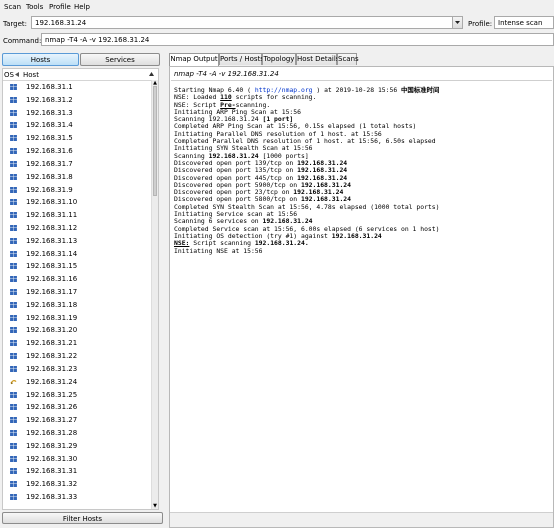 This screenshot has height=528, width=554. What do you see at coordinates (120, 59) in the screenshot?
I see `services-button: Services` at bounding box center [120, 59].